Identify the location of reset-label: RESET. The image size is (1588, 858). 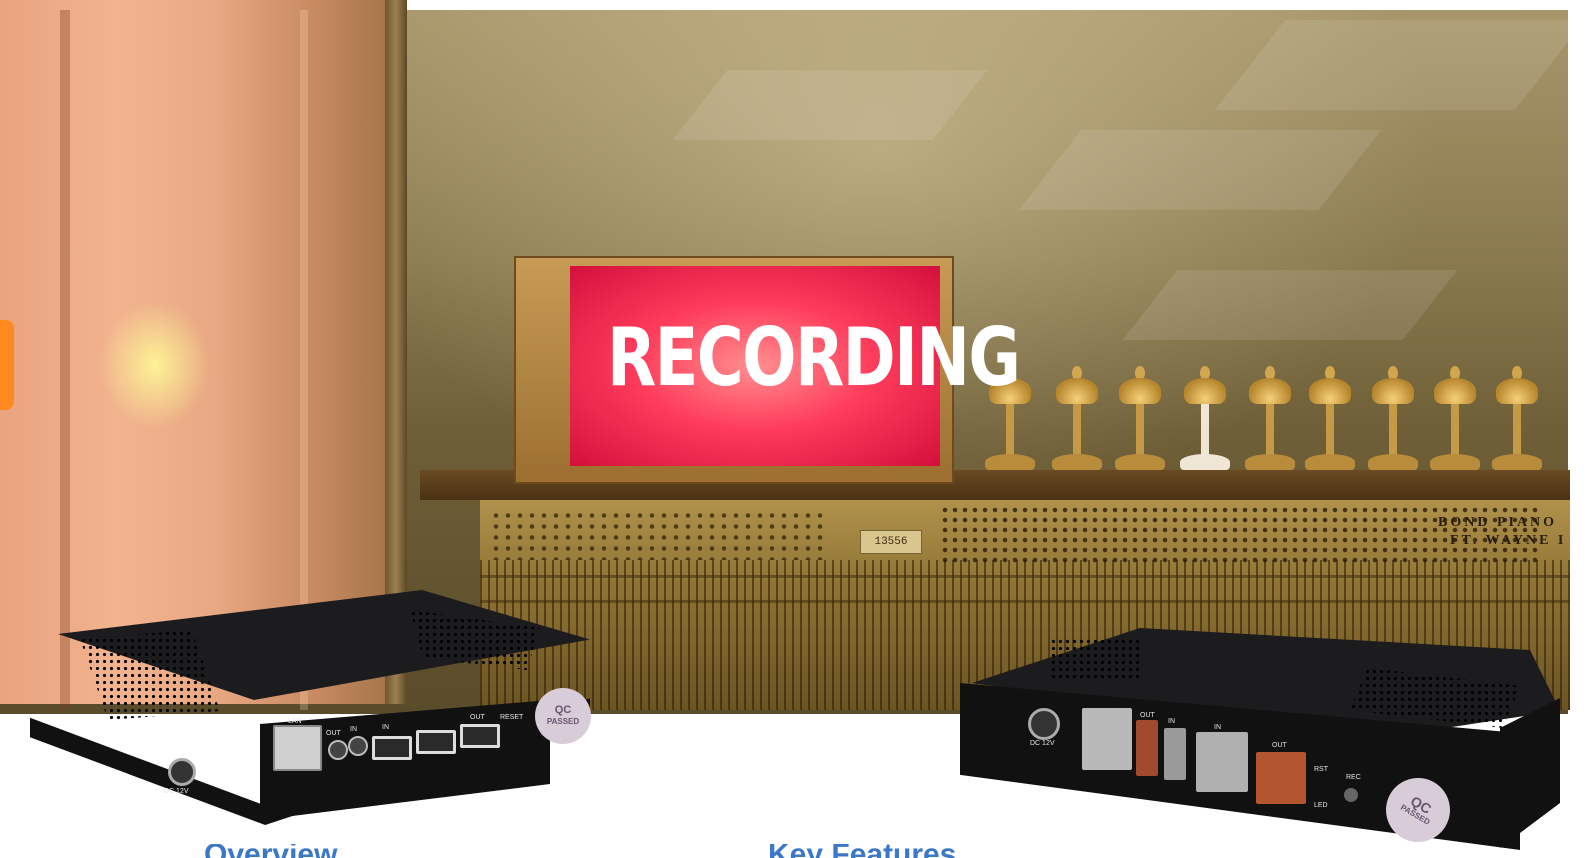
(512, 717).